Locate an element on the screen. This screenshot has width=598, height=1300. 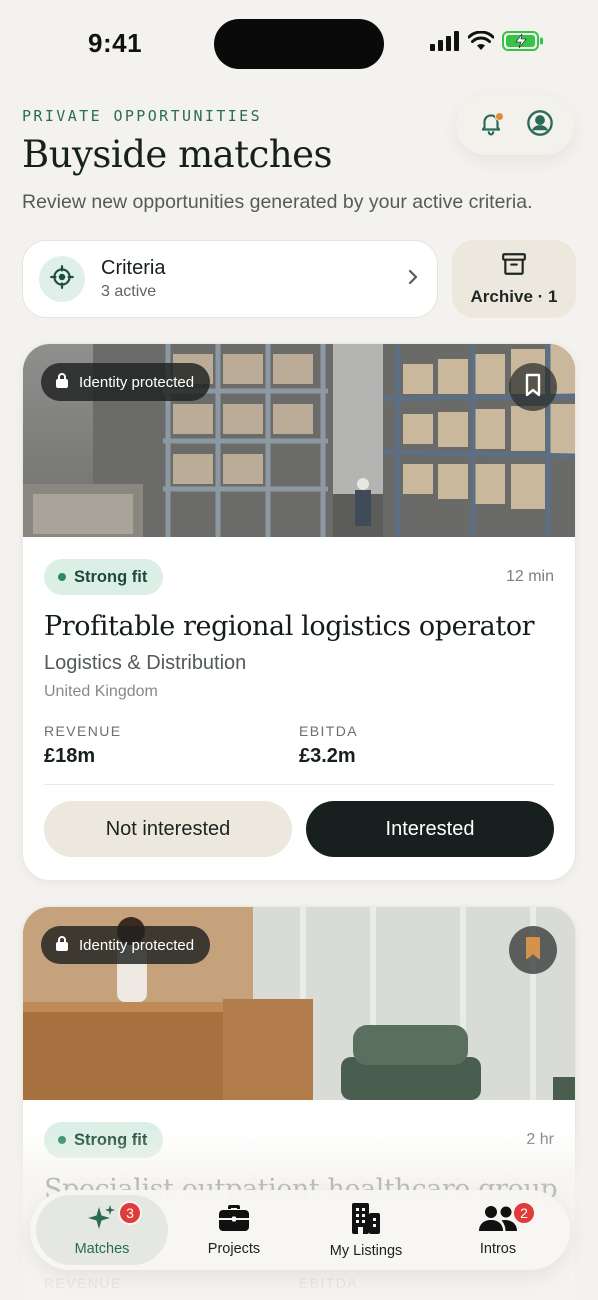
bookmark-filled-icon is located at coordinates (533, 950).